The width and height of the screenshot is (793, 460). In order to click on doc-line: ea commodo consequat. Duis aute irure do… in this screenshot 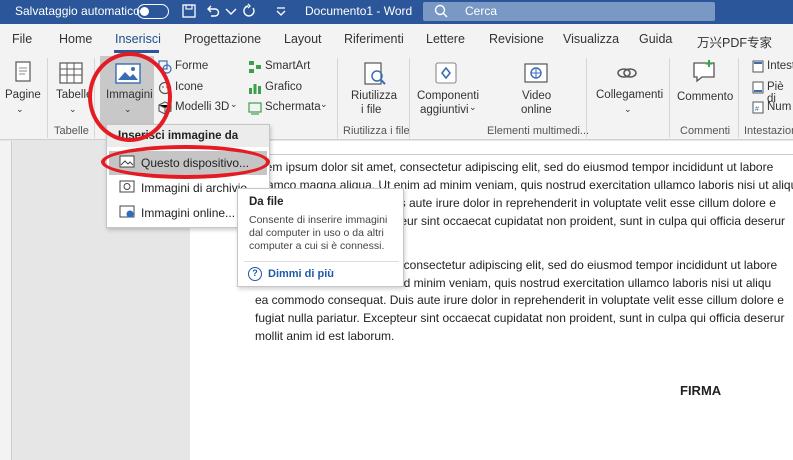, I will do `click(519, 300)`.